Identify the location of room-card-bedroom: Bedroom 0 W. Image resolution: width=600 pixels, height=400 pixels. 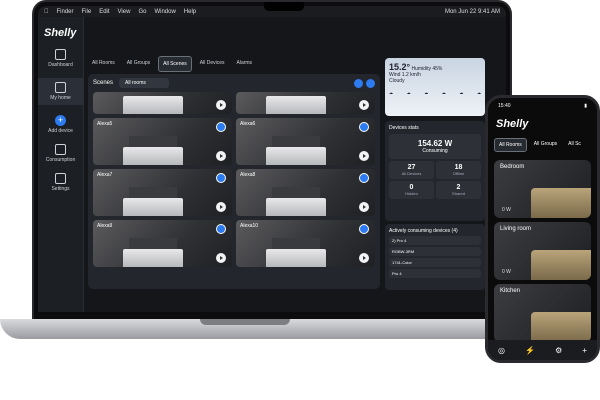
(542, 189).